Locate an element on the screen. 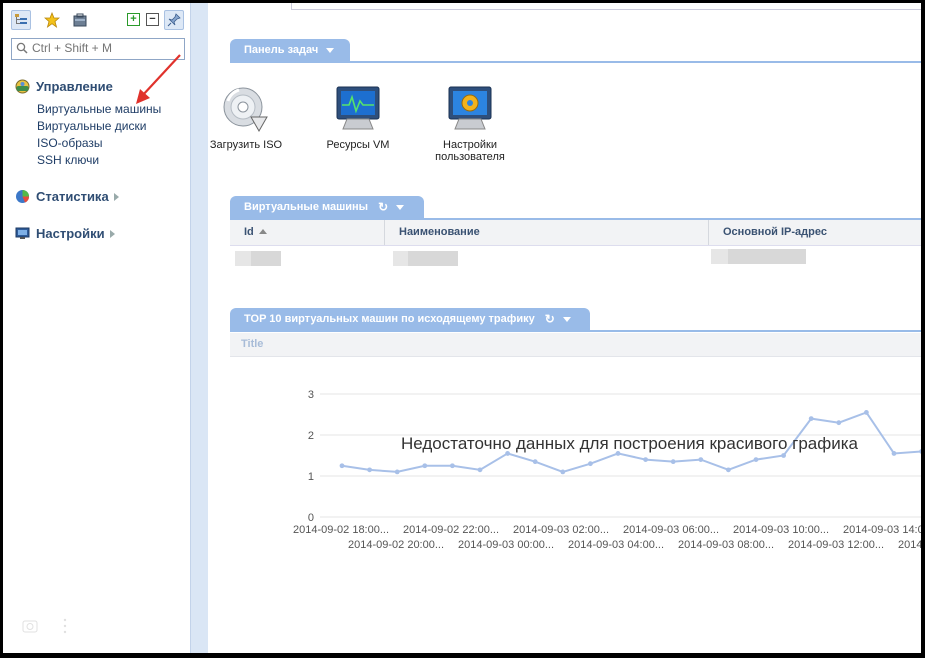  tasks-button is located at coordinates (80, 20).